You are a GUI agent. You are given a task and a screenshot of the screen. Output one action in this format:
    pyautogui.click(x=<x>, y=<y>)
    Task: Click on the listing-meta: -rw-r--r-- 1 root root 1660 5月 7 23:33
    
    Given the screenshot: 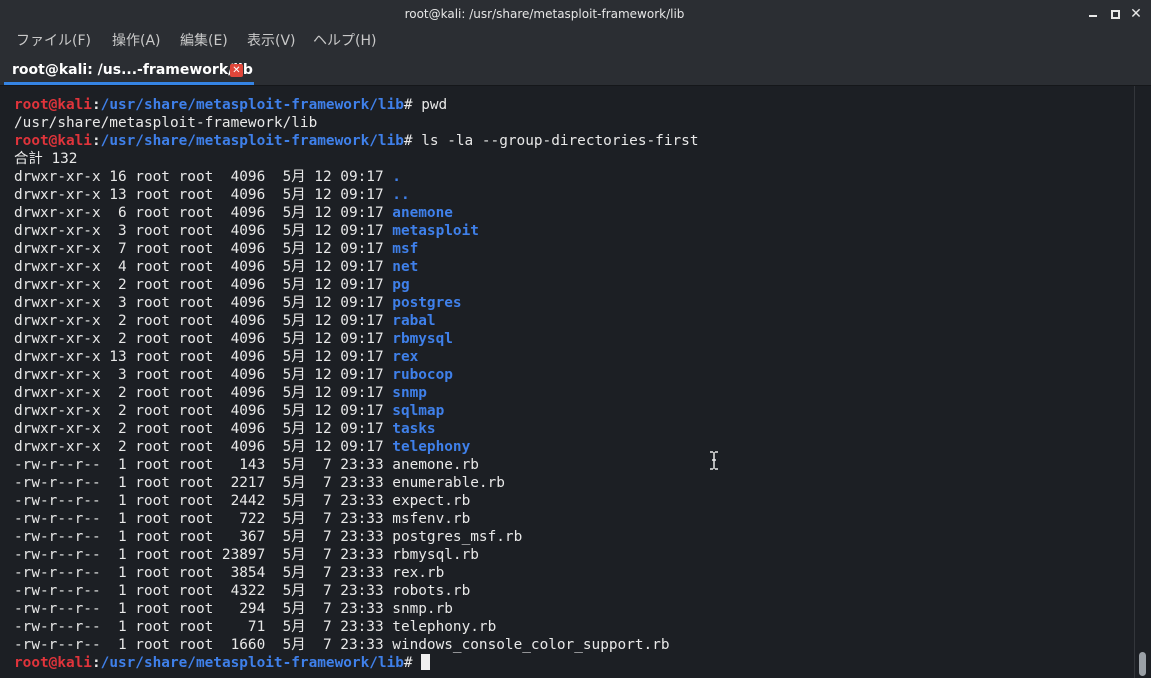 What is the action you would take?
    pyautogui.click(x=203, y=645)
    